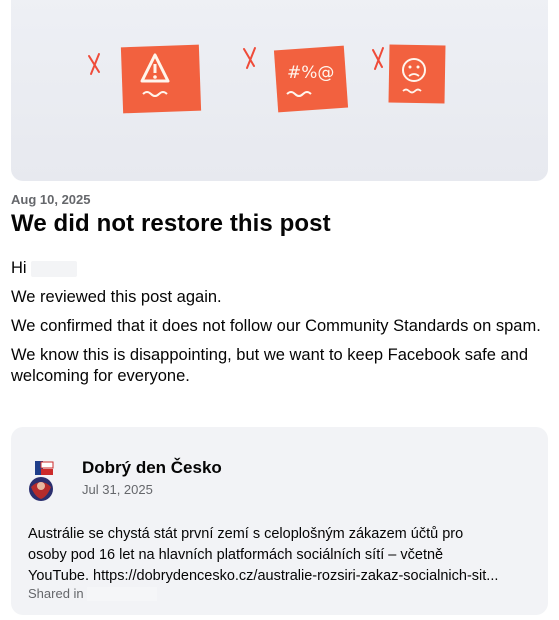 The width and height of the screenshot is (559, 620). I want to click on symbols-note-icon: #%@, so click(311, 79).